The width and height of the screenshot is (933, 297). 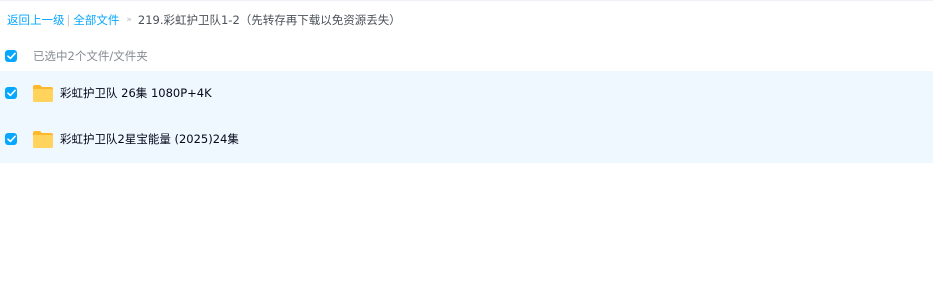 I want to click on file-name: 彩虹护卫队2星宝能量 (2025)24集, so click(x=149, y=139).